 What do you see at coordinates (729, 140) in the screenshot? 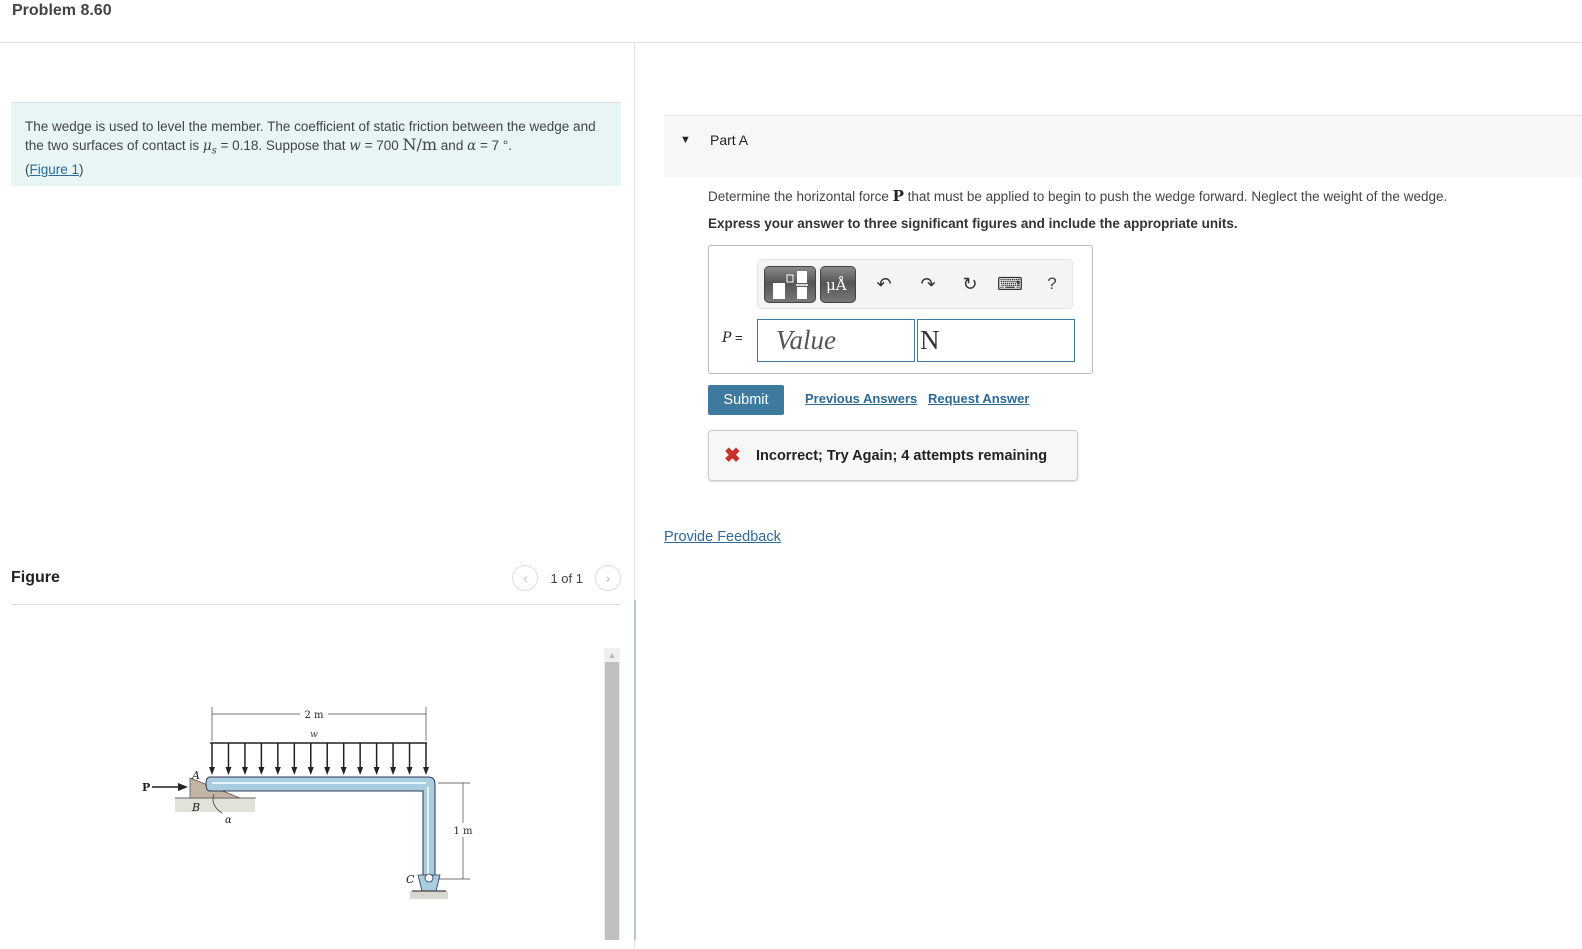
I see `part-a-label: Part A` at bounding box center [729, 140].